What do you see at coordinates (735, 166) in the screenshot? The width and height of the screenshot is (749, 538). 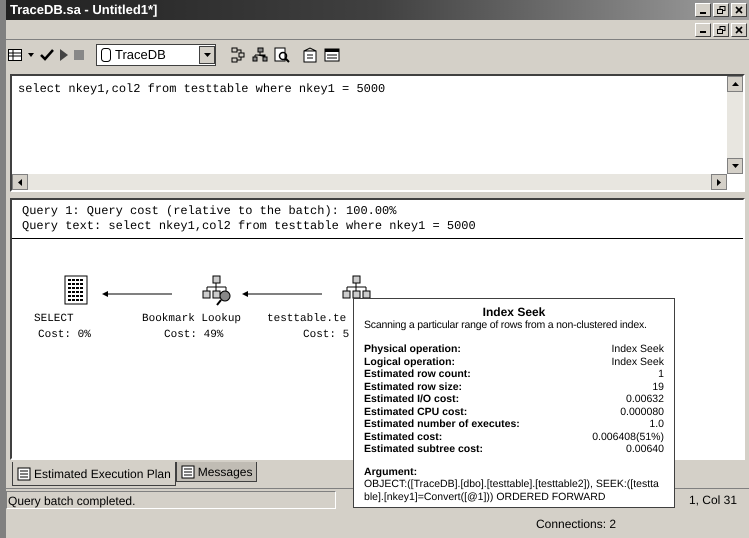 I see `down-arrow-icon` at bounding box center [735, 166].